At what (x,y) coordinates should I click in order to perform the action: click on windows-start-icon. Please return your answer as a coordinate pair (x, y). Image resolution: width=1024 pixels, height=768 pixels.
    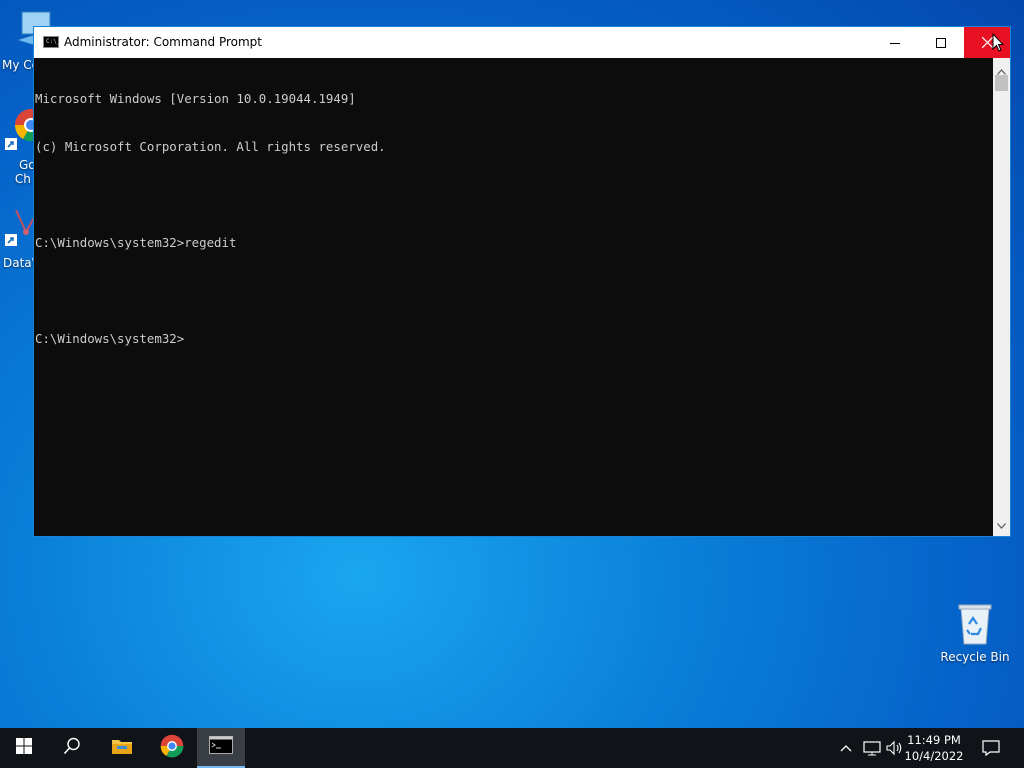
    Looking at the image, I should click on (24, 748).